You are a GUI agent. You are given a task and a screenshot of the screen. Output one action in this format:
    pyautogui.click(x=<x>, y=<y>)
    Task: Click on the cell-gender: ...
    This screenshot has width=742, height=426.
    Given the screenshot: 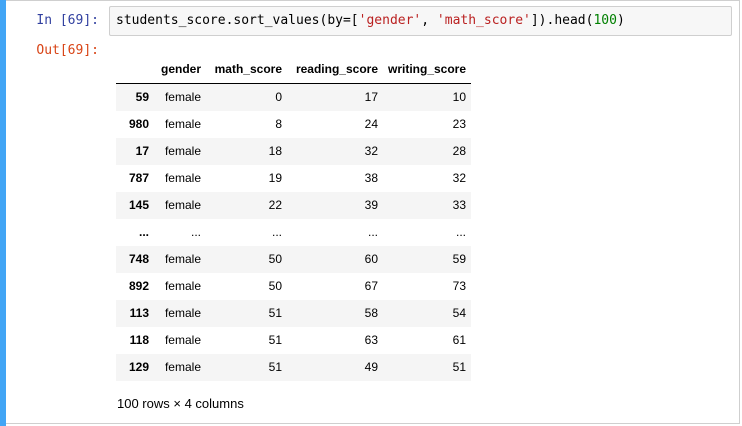 What is the action you would take?
    pyautogui.click(x=195, y=232)
    